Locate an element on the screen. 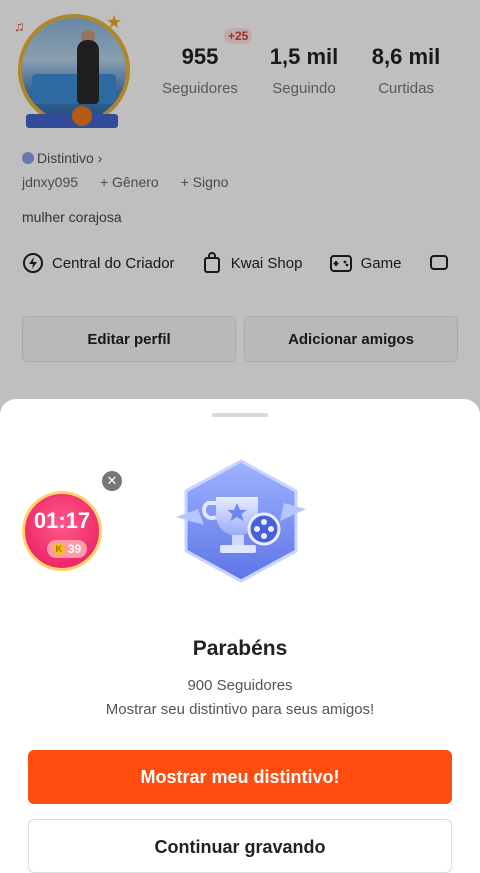 The image size is (480, 873). sheet-title: Parabéns is located at coordinates (240, 648).